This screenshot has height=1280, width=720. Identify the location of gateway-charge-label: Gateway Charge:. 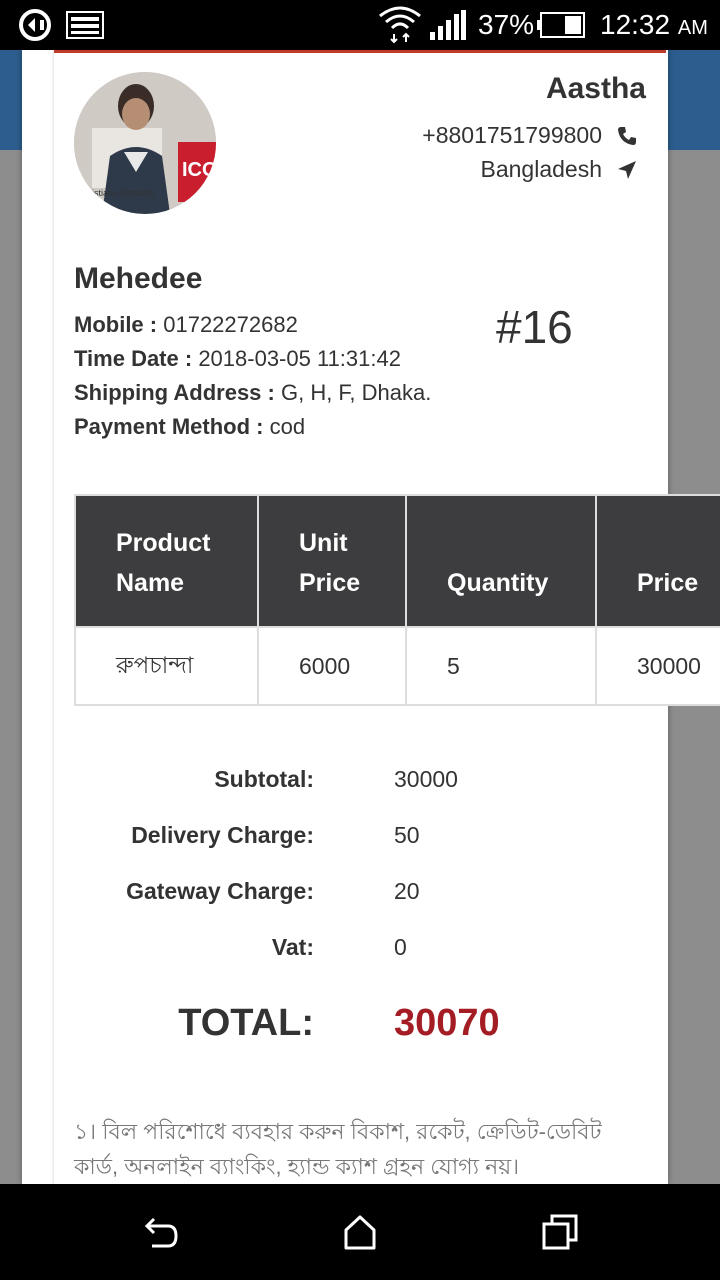
(220, 891).